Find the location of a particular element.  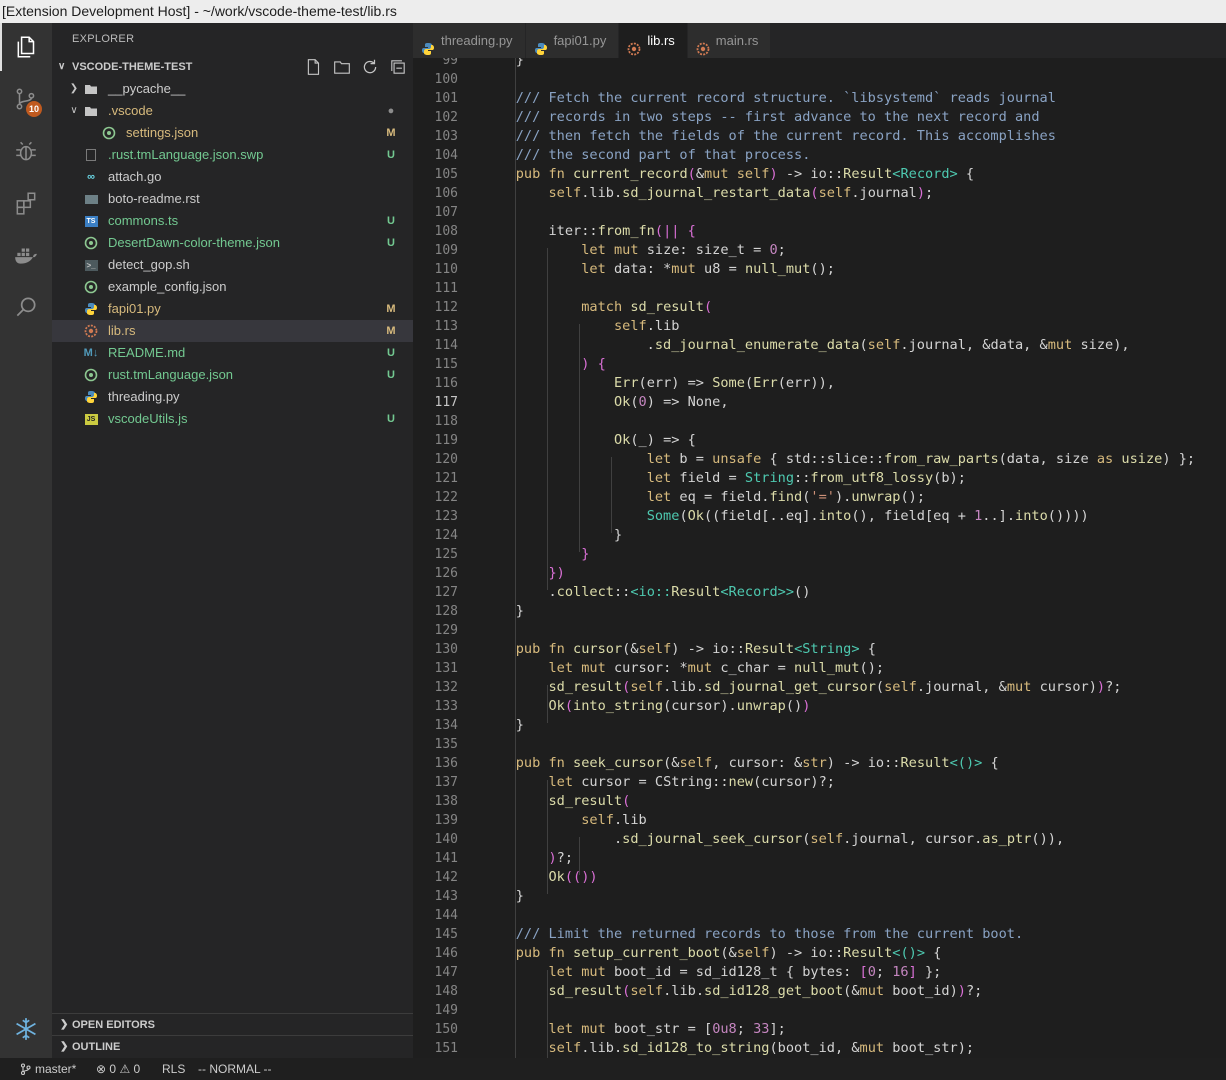

snowflake-icon is located at coordinates (26, 1029).